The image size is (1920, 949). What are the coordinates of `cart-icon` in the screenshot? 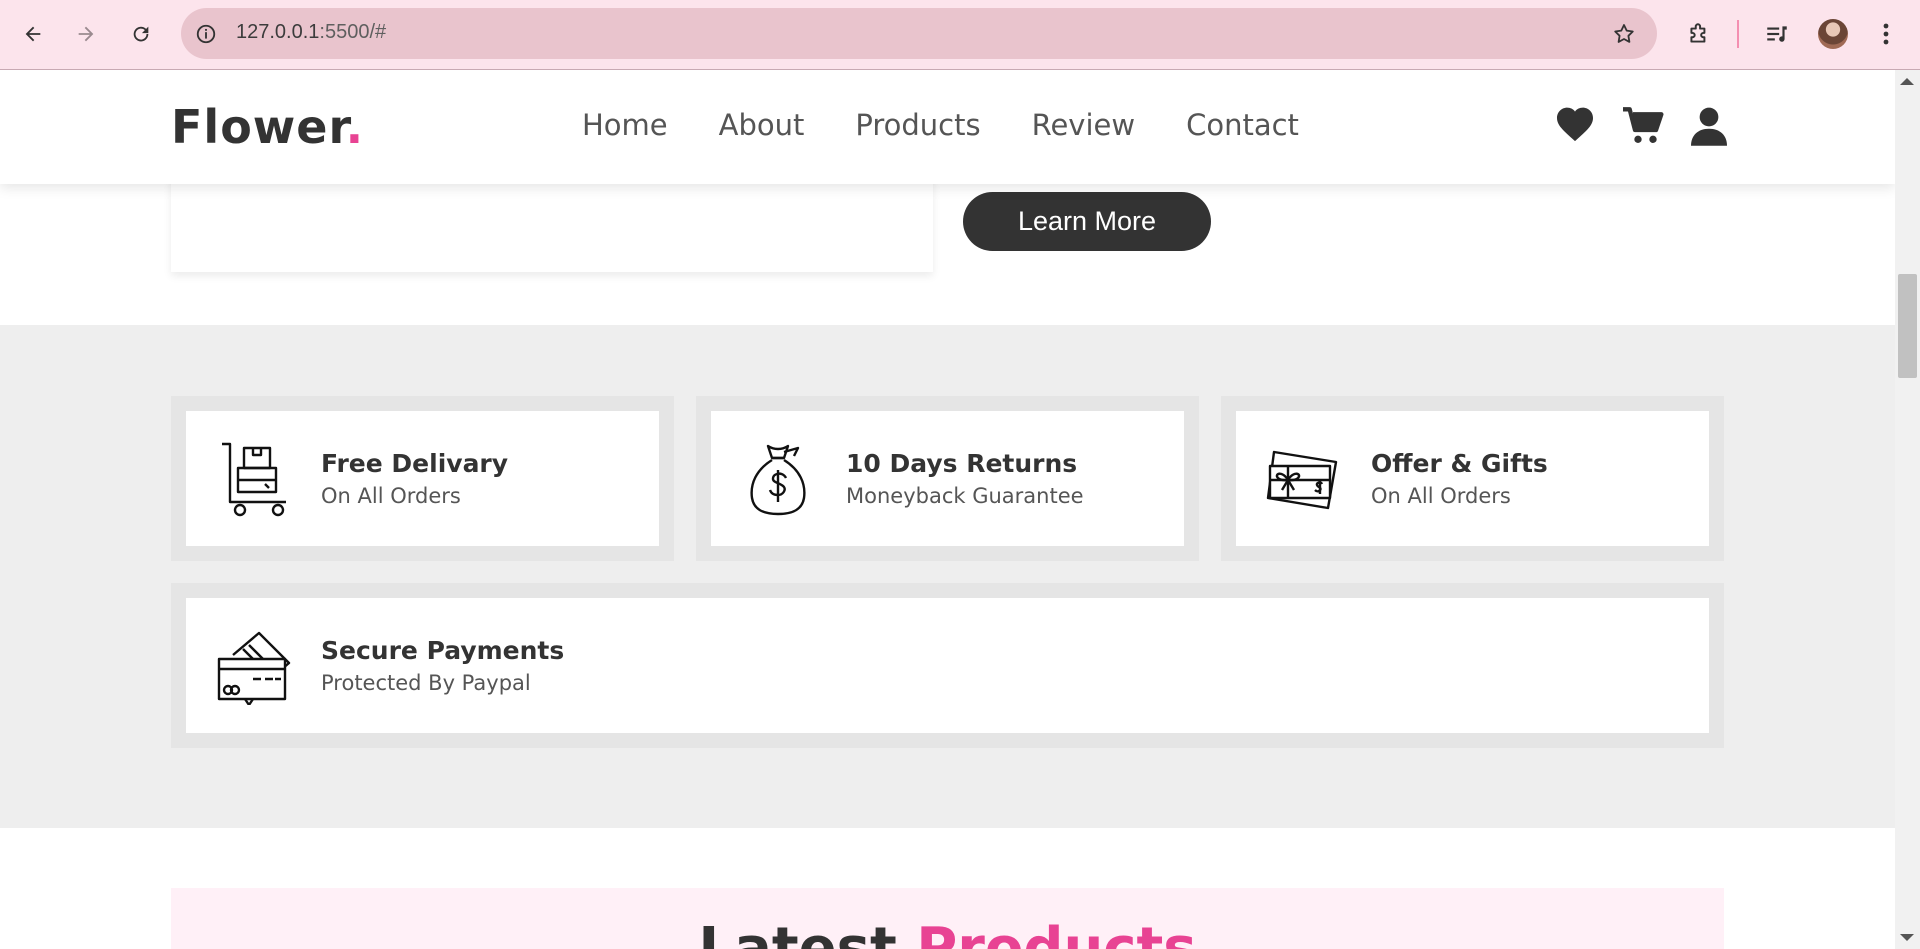 It's located at (1643, 125).